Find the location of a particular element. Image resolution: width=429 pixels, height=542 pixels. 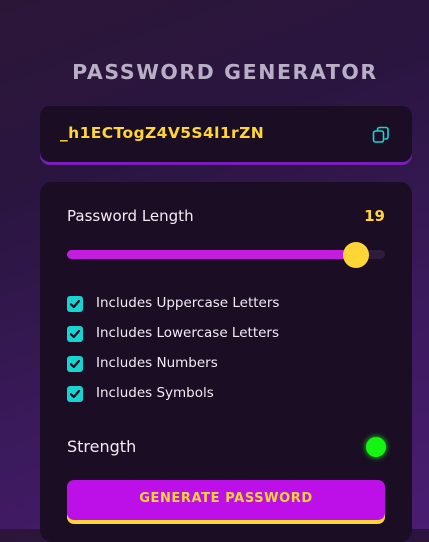

strength-label: Strength is located at coordinates (102, 446).